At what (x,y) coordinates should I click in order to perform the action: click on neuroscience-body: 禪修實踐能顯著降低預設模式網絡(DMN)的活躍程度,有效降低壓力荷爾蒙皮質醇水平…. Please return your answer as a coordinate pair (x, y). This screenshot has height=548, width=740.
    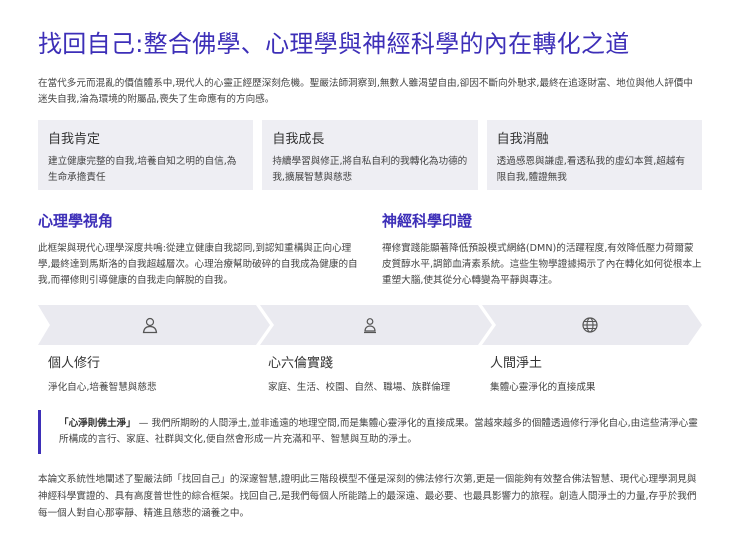
    Looking at the image, I should click on (542, 264).